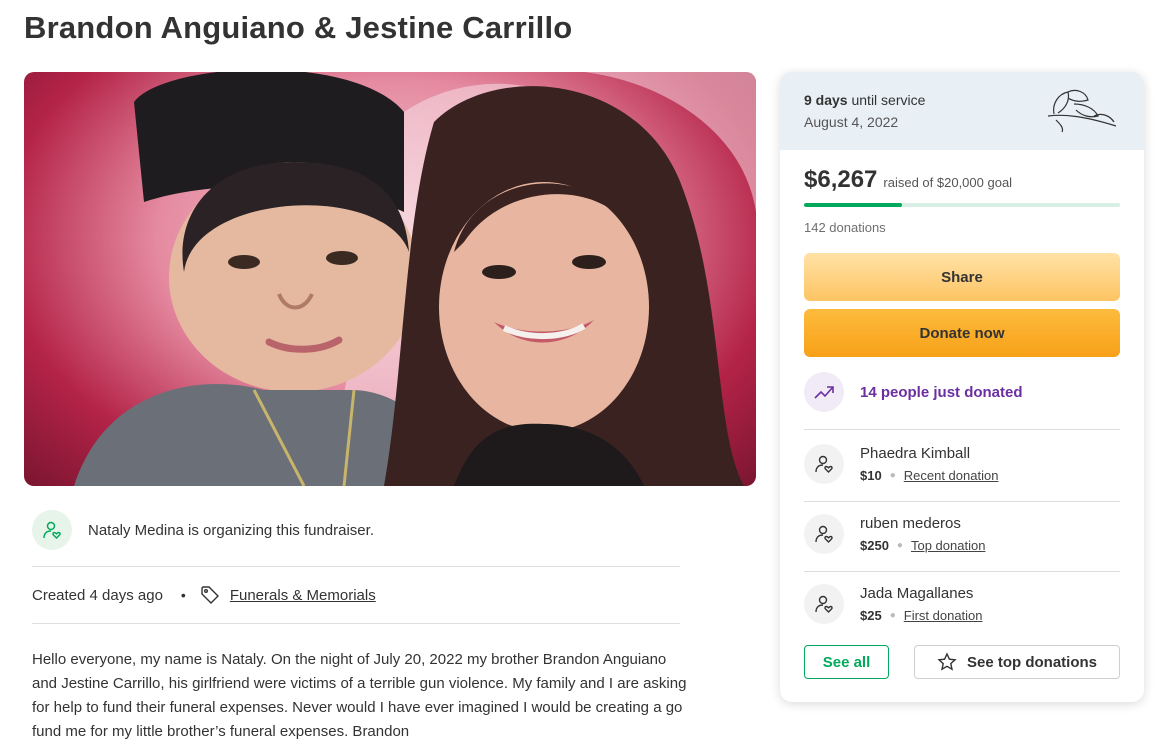 The image size is (1176, 752). What do you see at coordinates (210, 595) in the screenshot?
I see `tag-icon` at bounding box center [210, 595].